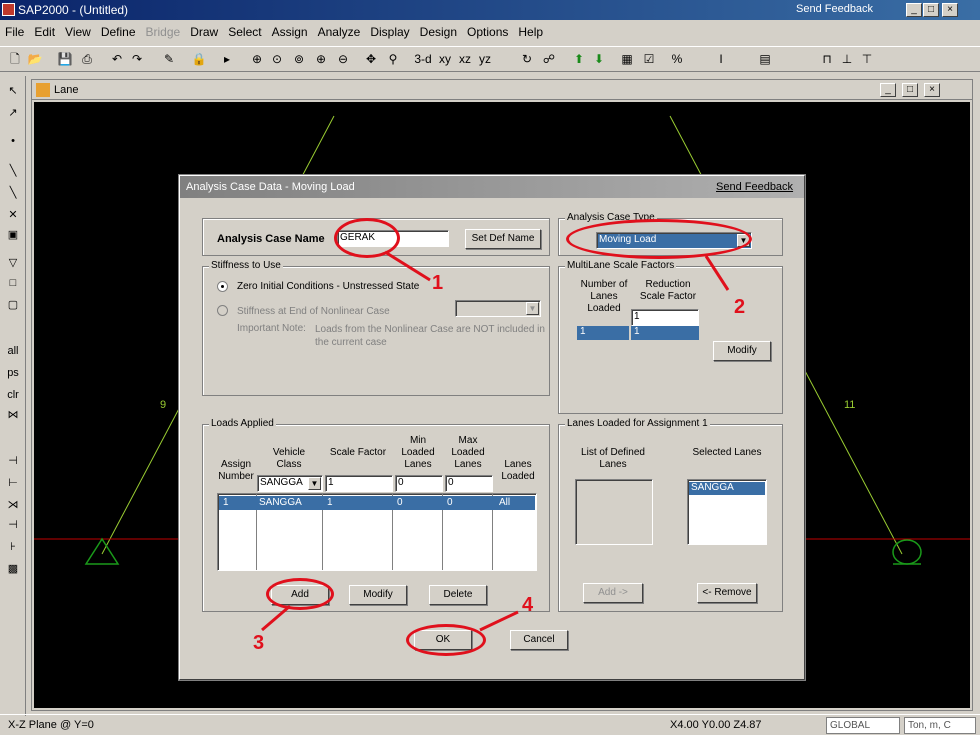 The width and height of the screenshot is (980, 735). Describe the element at coordinates (51, 725) in the screenshot. I see `plane-status: X-Z Plane @ Y=0` at that location.